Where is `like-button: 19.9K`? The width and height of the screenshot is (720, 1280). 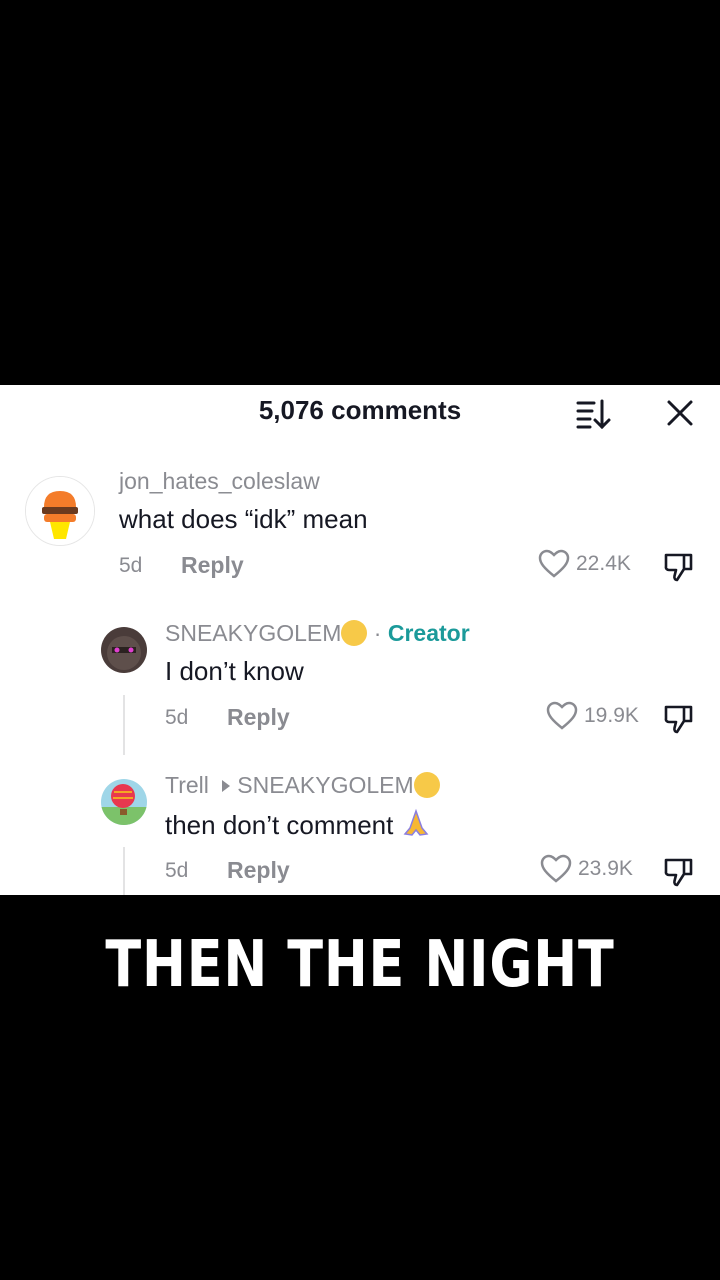 like-button: 19.9K is located at coordinates (592, 716).